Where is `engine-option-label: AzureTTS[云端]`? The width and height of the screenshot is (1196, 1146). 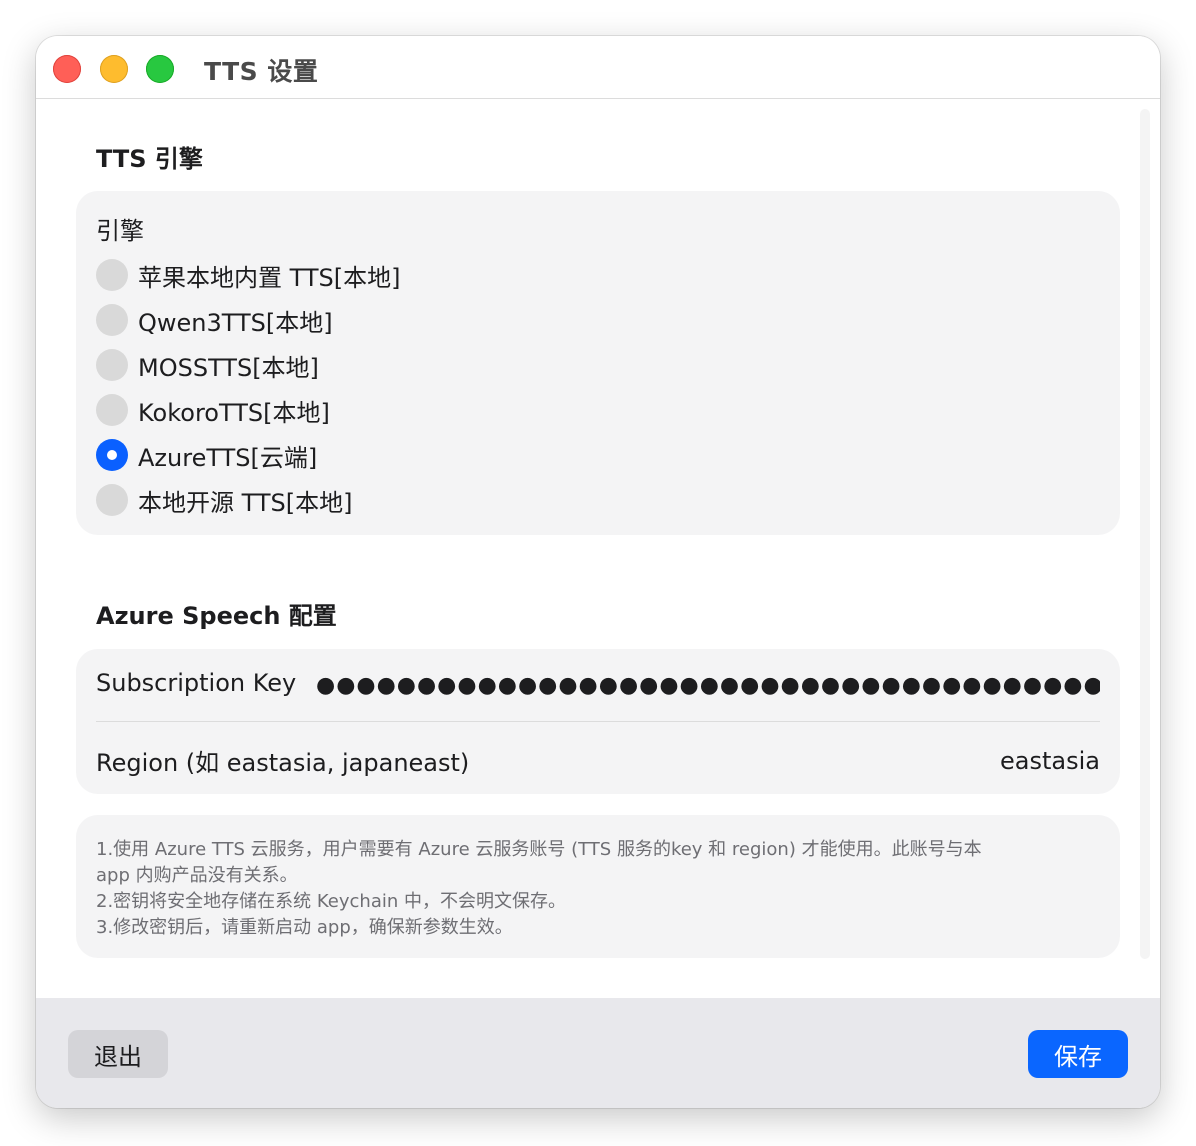 engine-option-label: AzureTTS[云端] is located at coordinates (228, 457).